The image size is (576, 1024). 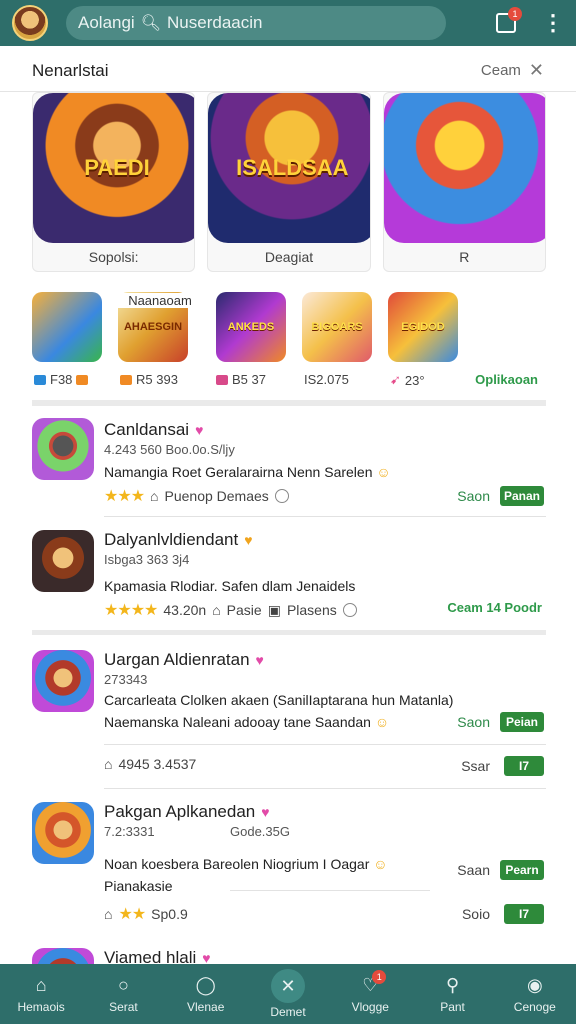 I want to click on app-name: Uargan Aldienratan ♥, so click(x=184, y=659).